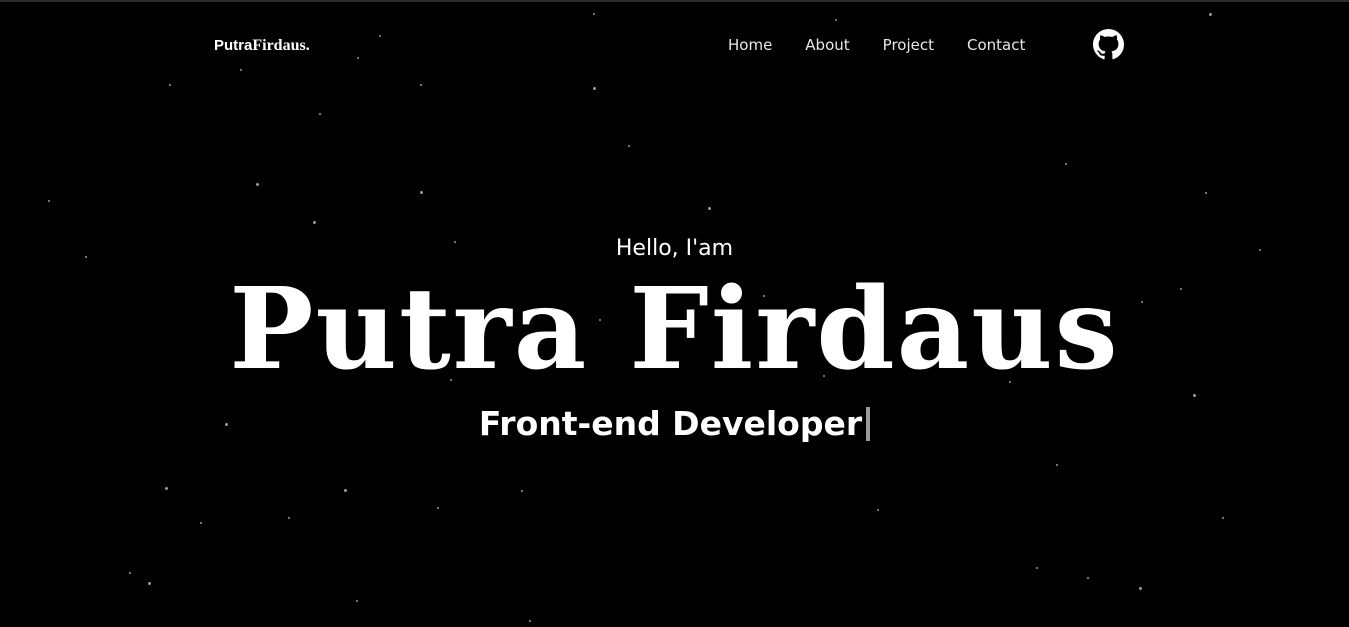  I want to click on hero-role-line: Front-end Developer, so click(674, 424).